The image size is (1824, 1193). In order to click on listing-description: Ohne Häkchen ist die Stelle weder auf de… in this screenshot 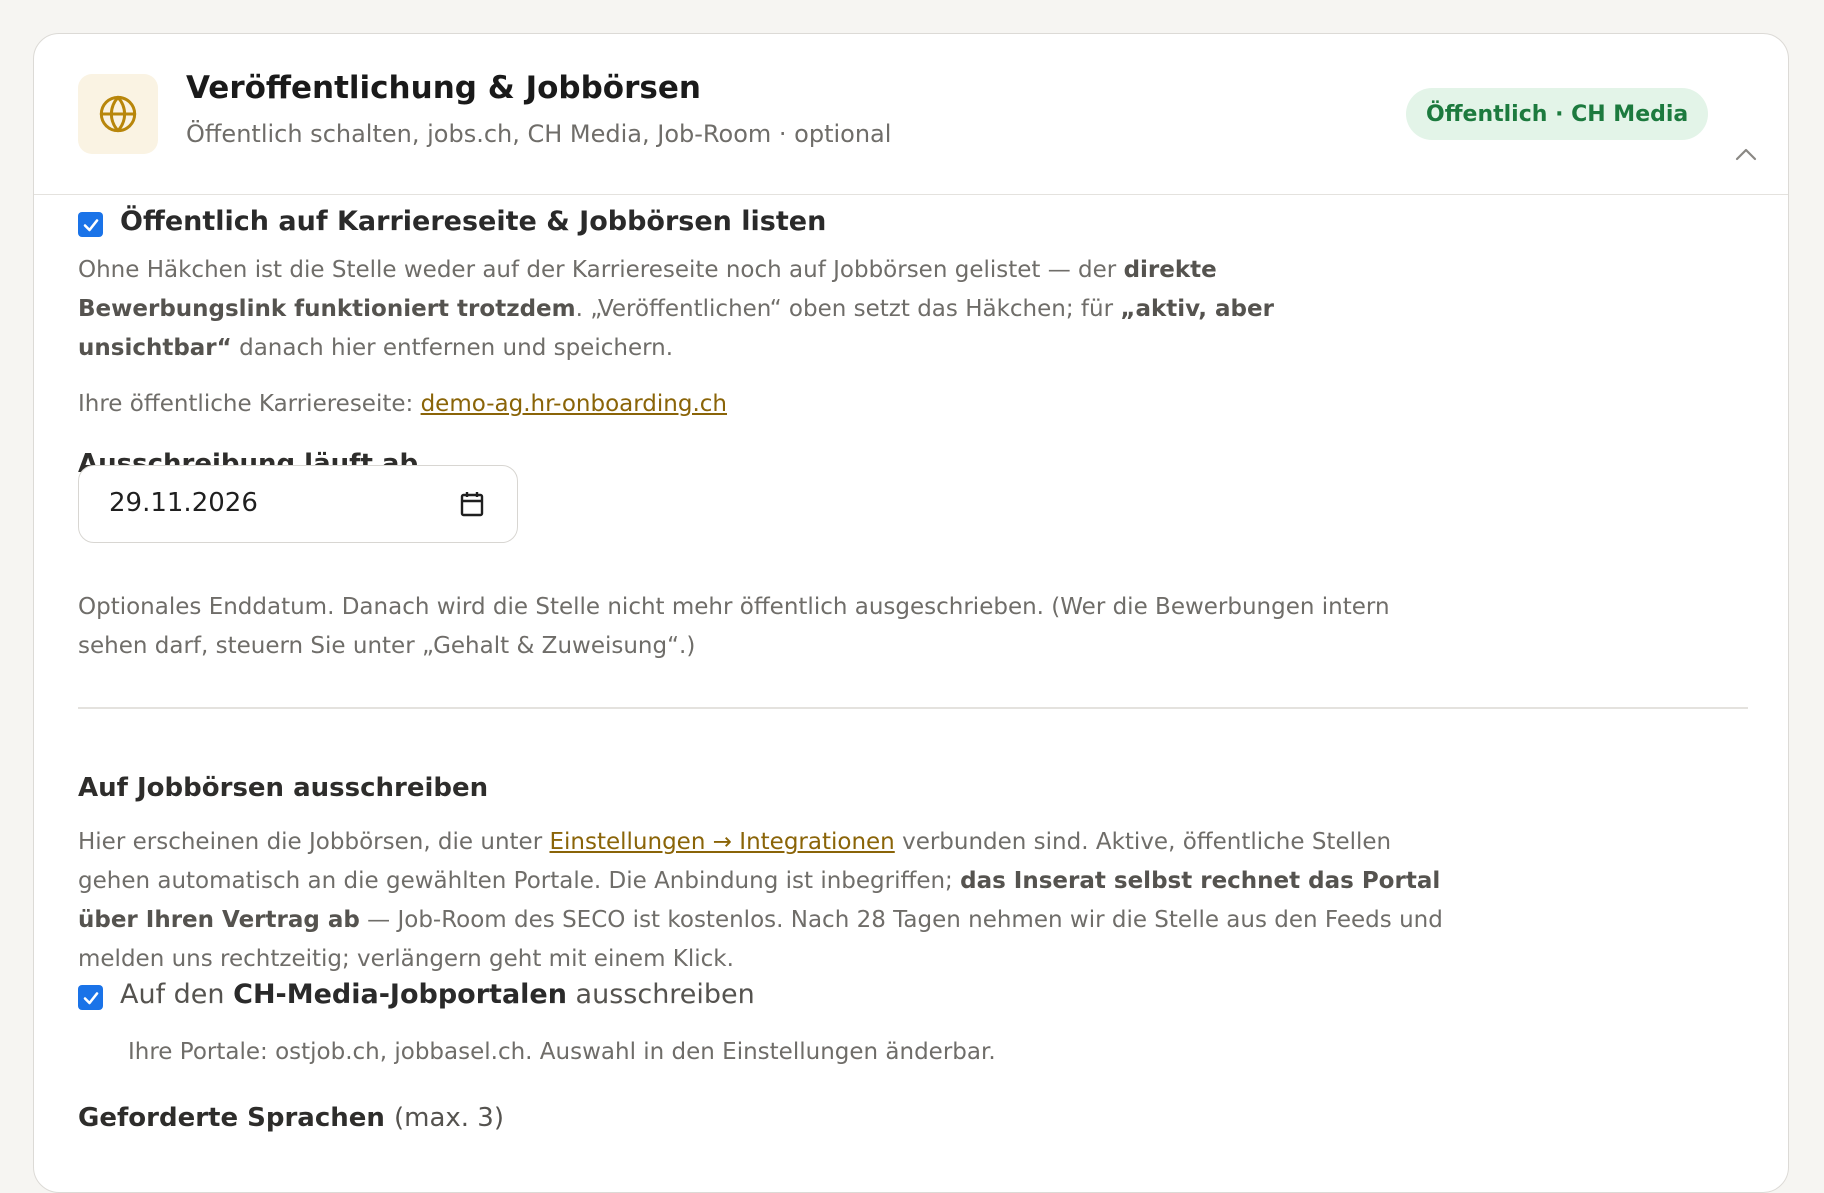, I will do `click(748, 309)`.